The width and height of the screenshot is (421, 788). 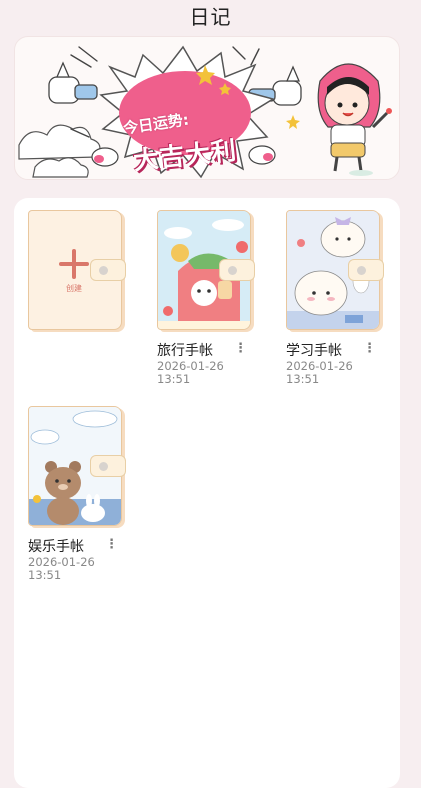 What do you see at coordinates (74, 264) in the screenshot?
I see `plus-icon` at bounding box center [74, 264].